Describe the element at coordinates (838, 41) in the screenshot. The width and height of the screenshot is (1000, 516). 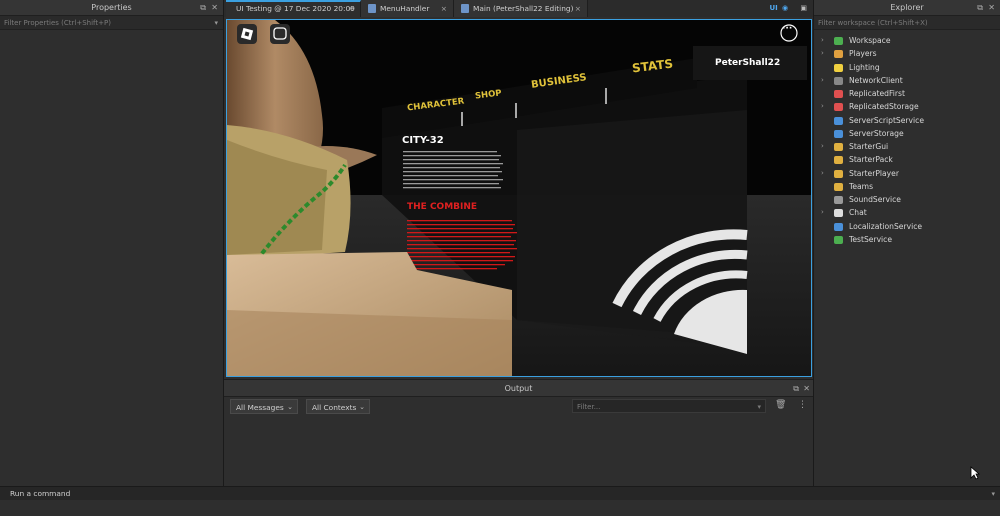
I see `workspace-icon` at that location.